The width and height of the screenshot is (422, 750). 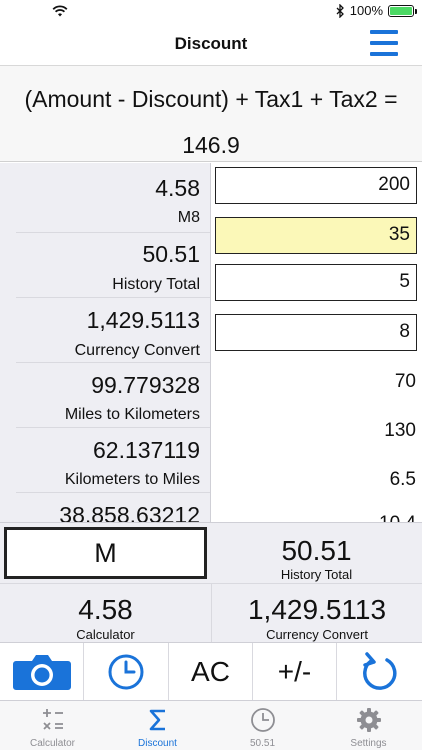 What do you see at coordinates (384, 32) in the screenshot?
I see `hamburger-icon` at bounding box center [384, 32].